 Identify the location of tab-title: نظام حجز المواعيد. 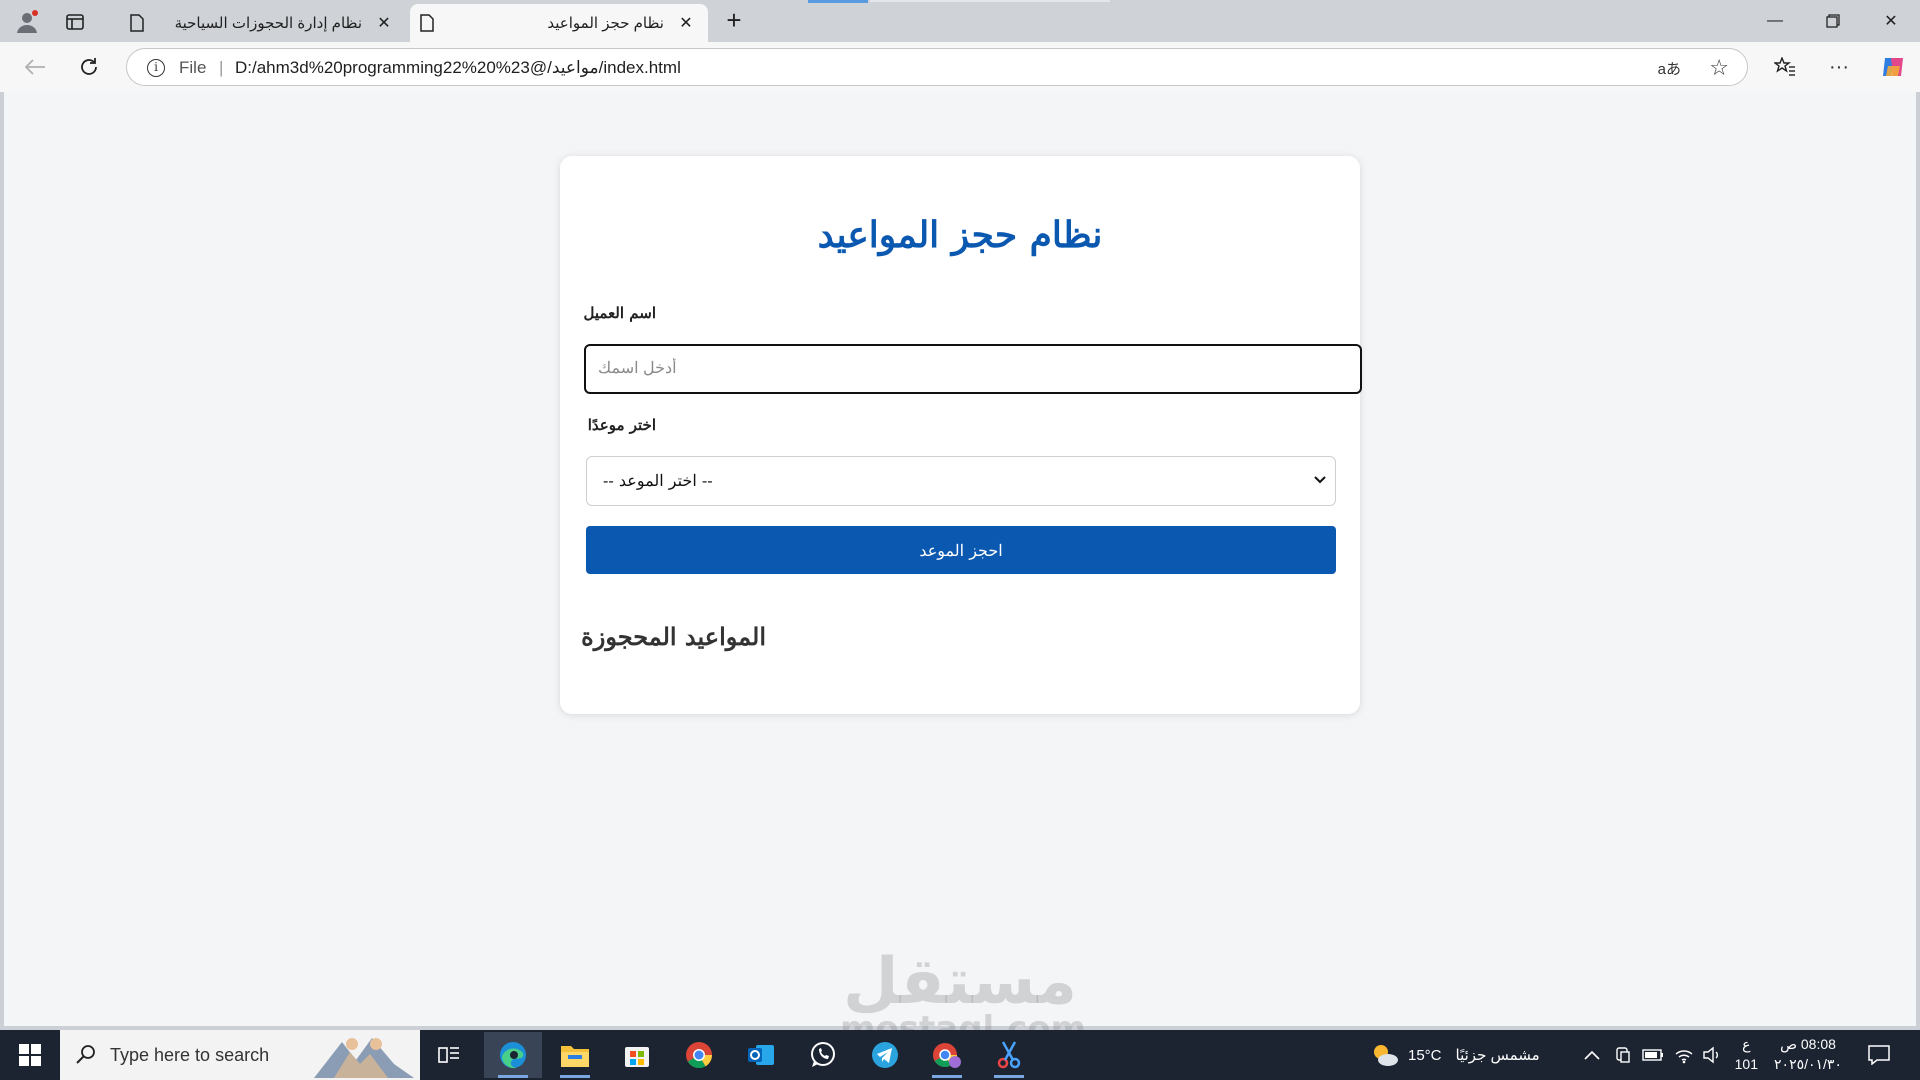
(605, 23).